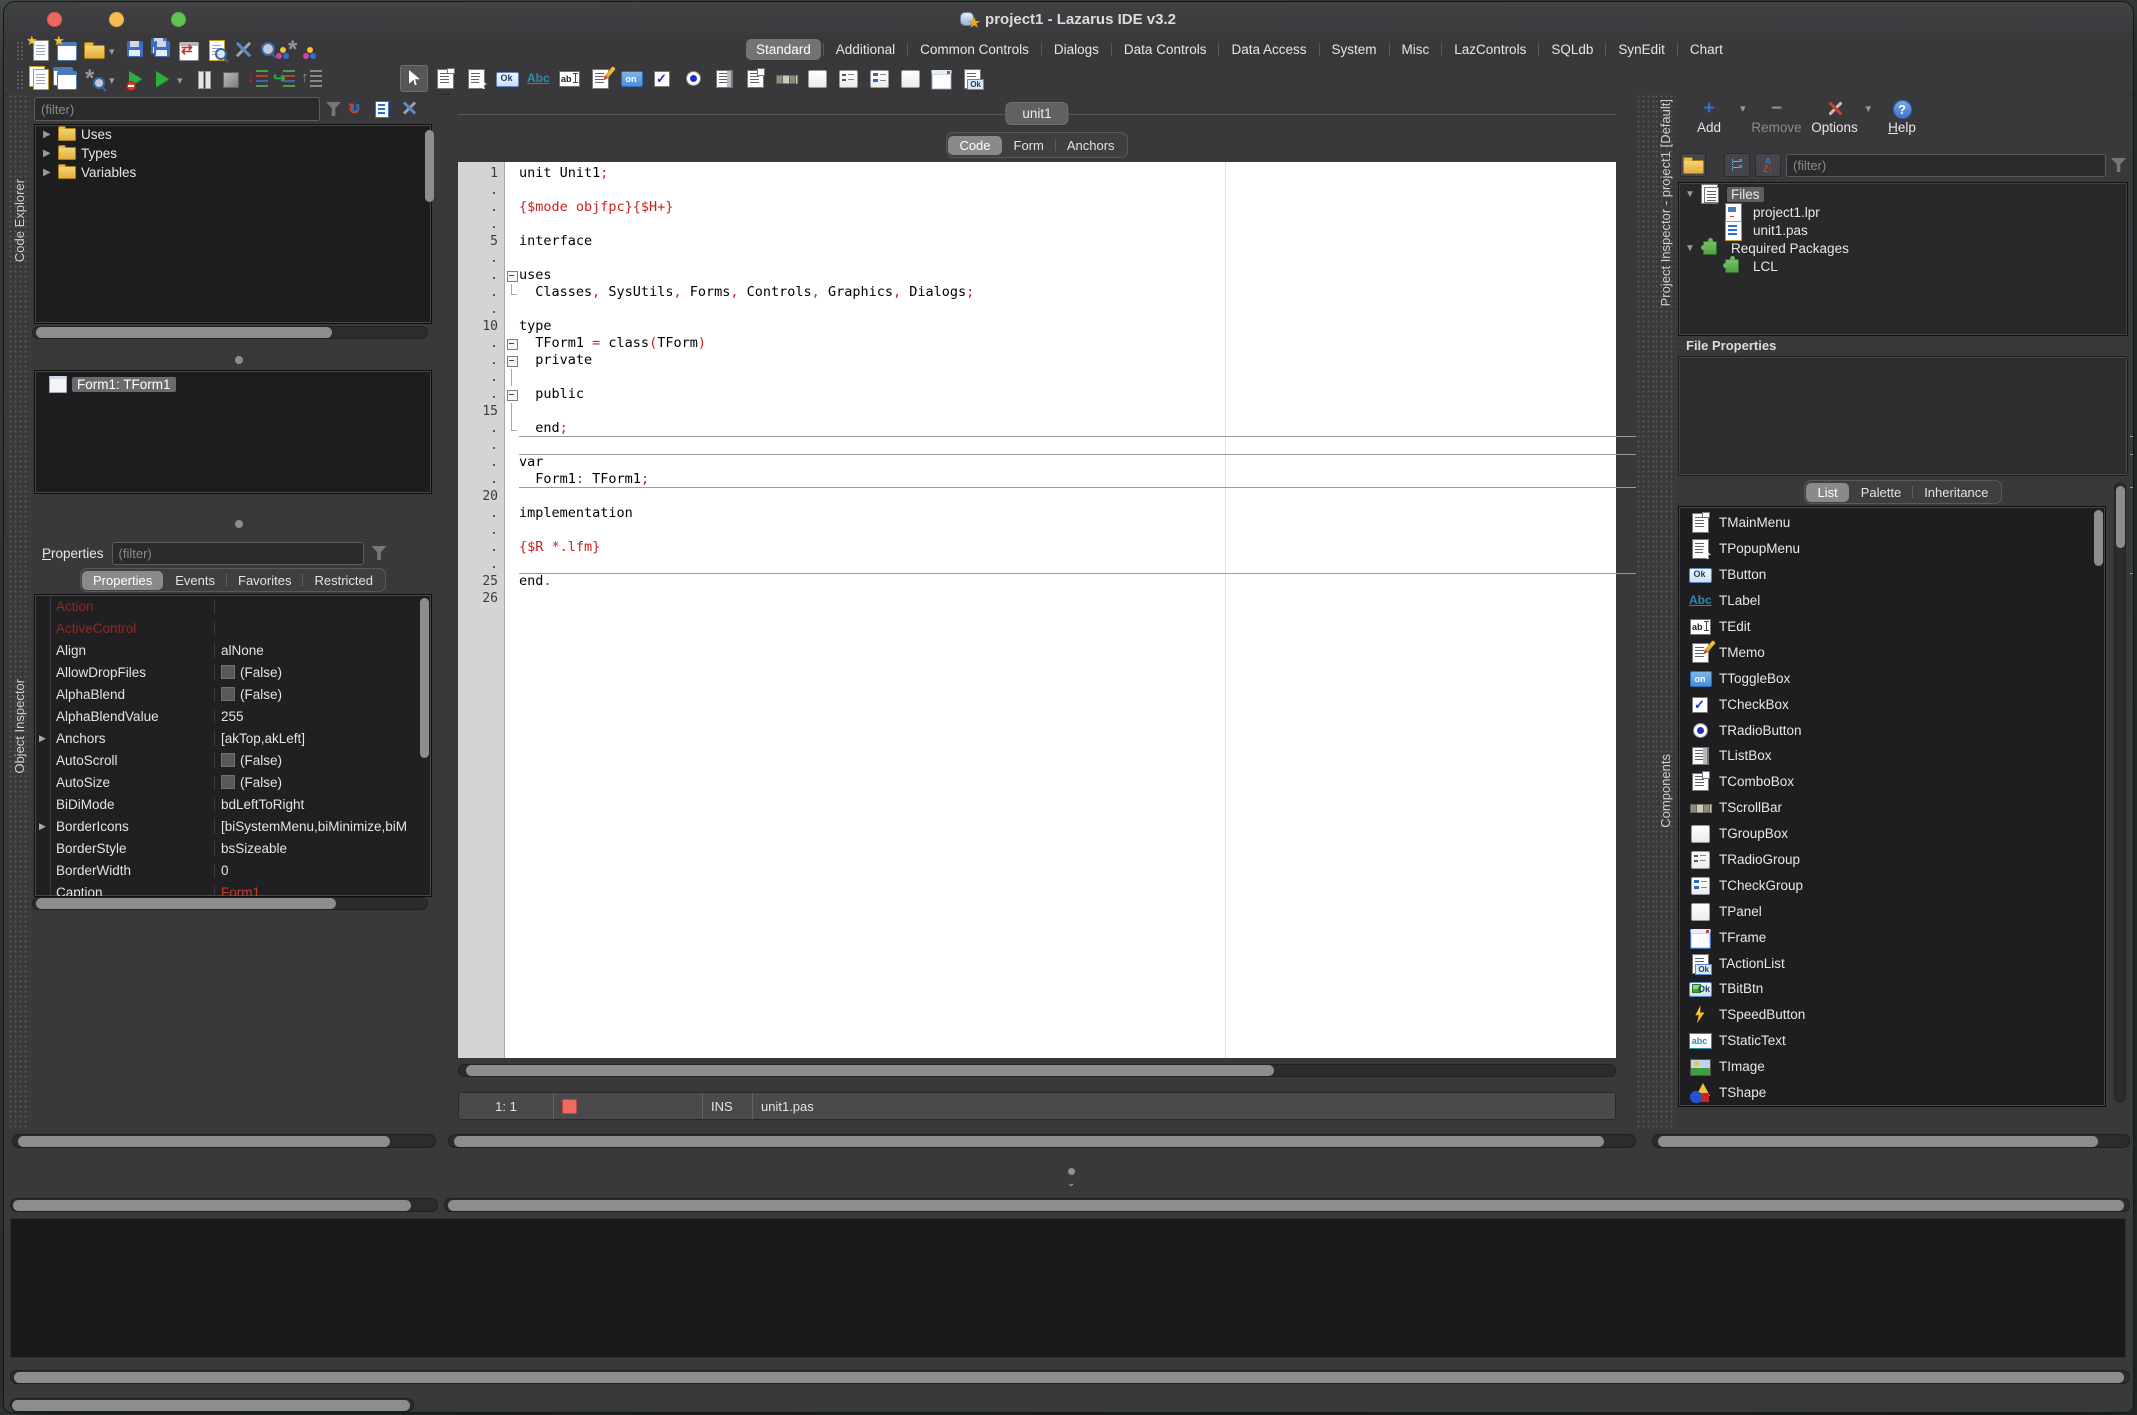 This screenshot has width=2137, height=1415. What do you see at coordinates (230, 903) in the screenshot?
I see `property-grid-hscrollbar` at bounding box center [230, 903].